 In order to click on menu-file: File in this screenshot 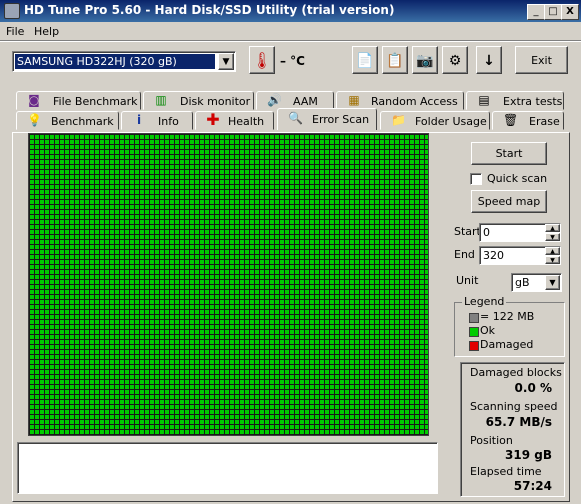, I will do `click(15, 31)`.